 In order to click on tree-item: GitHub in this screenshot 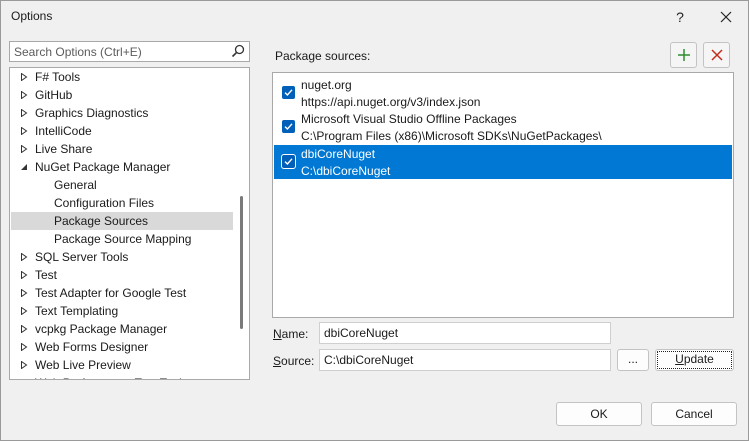, I will do `click(122, 95)`.